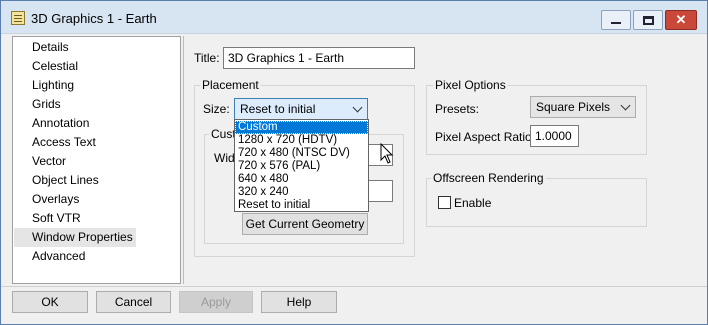 Image resolution: width=708 pixels, height=325 pixels. Describe the element at coordinates (301, 179) in the screenshot. I see `size-option-640x480: 640 x 480` at that location.